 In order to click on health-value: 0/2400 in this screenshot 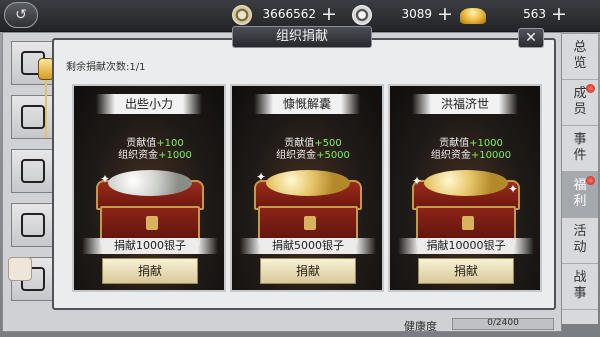, I will do `click(503, 323)`.